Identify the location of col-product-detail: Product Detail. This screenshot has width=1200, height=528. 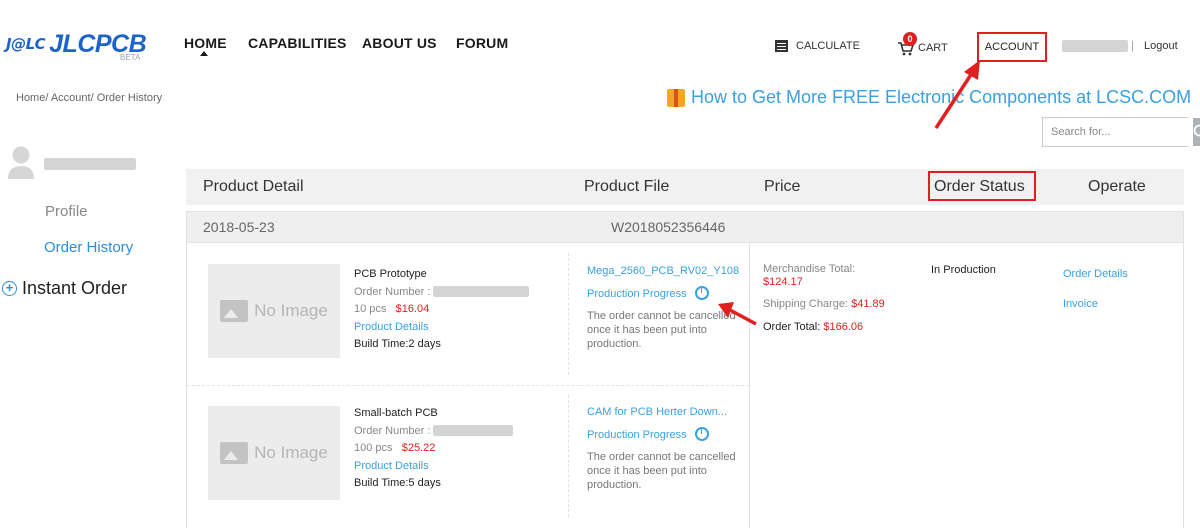
(253, 186).